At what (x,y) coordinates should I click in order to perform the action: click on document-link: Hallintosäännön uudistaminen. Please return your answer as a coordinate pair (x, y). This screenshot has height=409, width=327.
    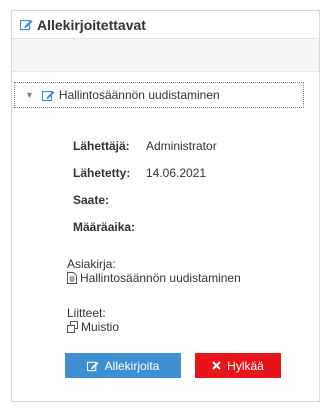
    Looking at the image, I should click on (154, 278).